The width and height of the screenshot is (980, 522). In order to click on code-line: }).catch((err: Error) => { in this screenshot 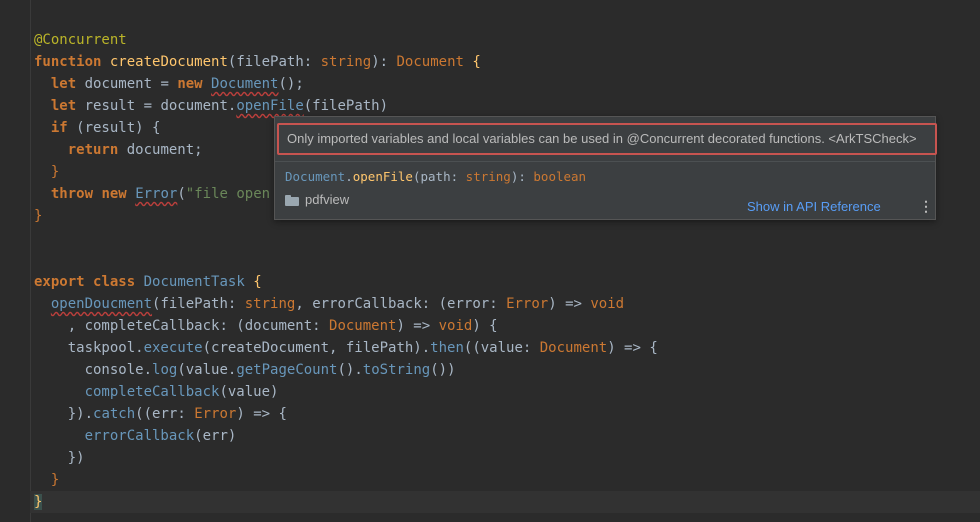, I will do `click(160, 414)`.